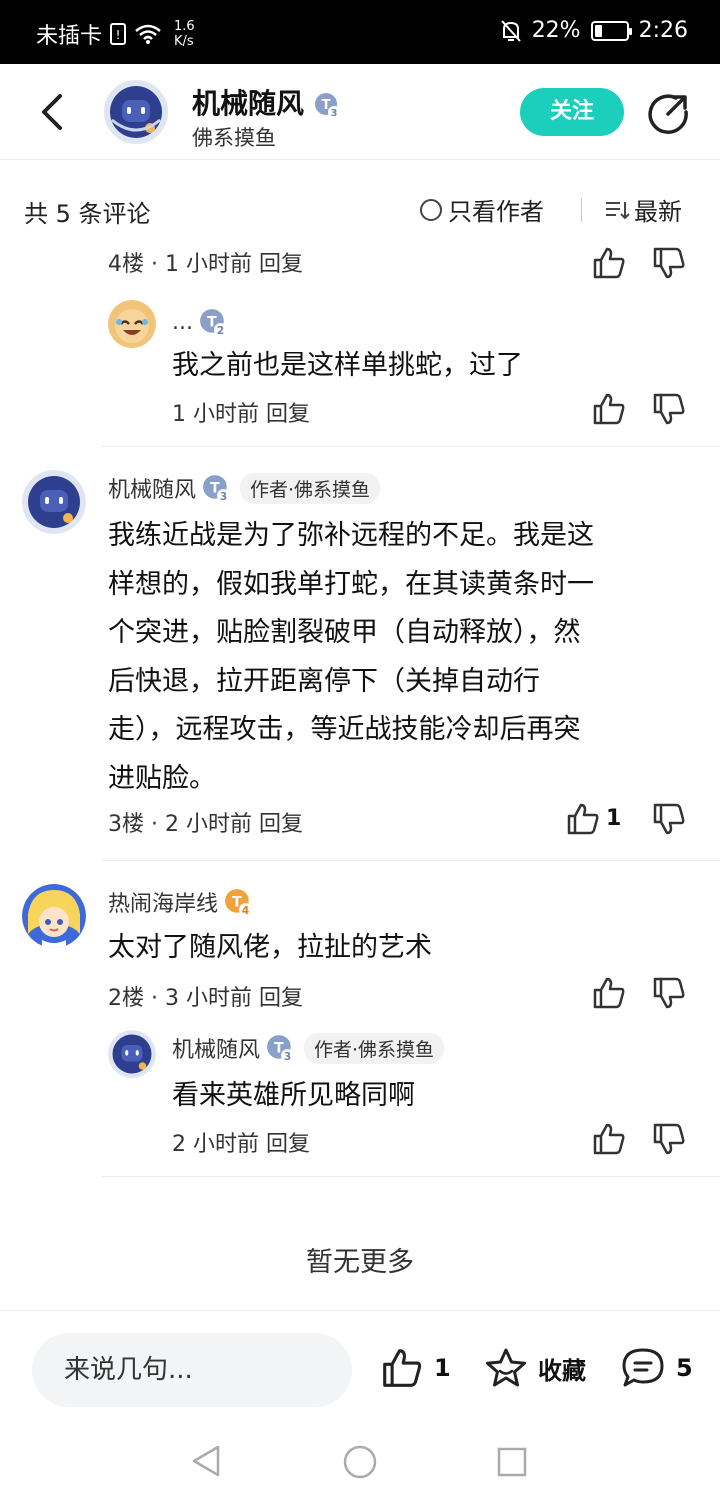 Image resolution: width=720 pixels, height=1496 pixels. What do you see at coordinates (431, 209) in the screenshot?
I see `radio-icon` at bounding box center [431, 209].